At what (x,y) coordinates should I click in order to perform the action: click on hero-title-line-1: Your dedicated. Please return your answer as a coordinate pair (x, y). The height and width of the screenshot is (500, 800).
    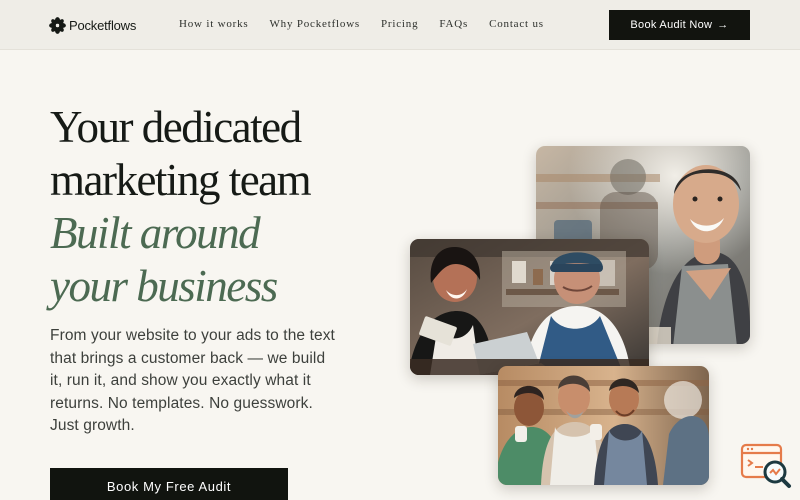
    Looking at the image, I should click on (176, 127).